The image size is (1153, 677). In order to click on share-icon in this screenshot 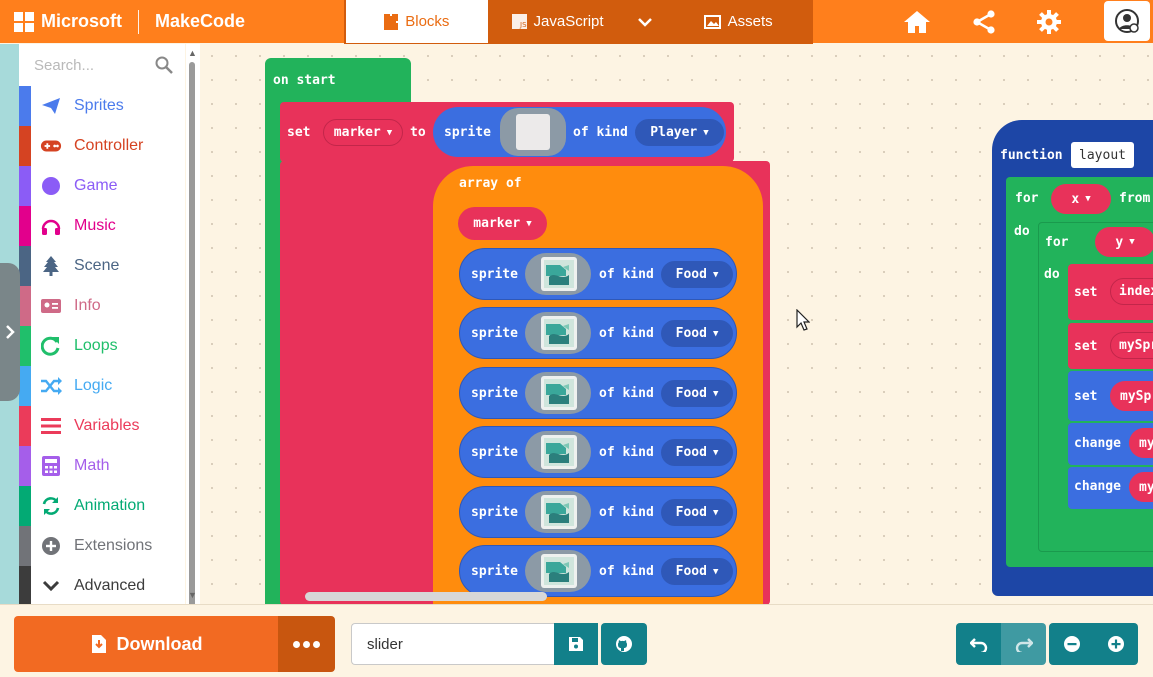, I will do `click(984, 21)`.